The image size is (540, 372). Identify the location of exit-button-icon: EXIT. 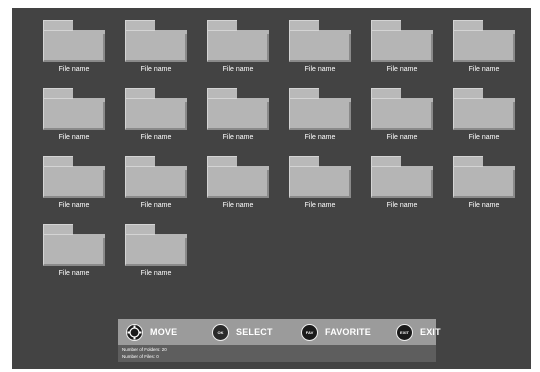
(404, 332).